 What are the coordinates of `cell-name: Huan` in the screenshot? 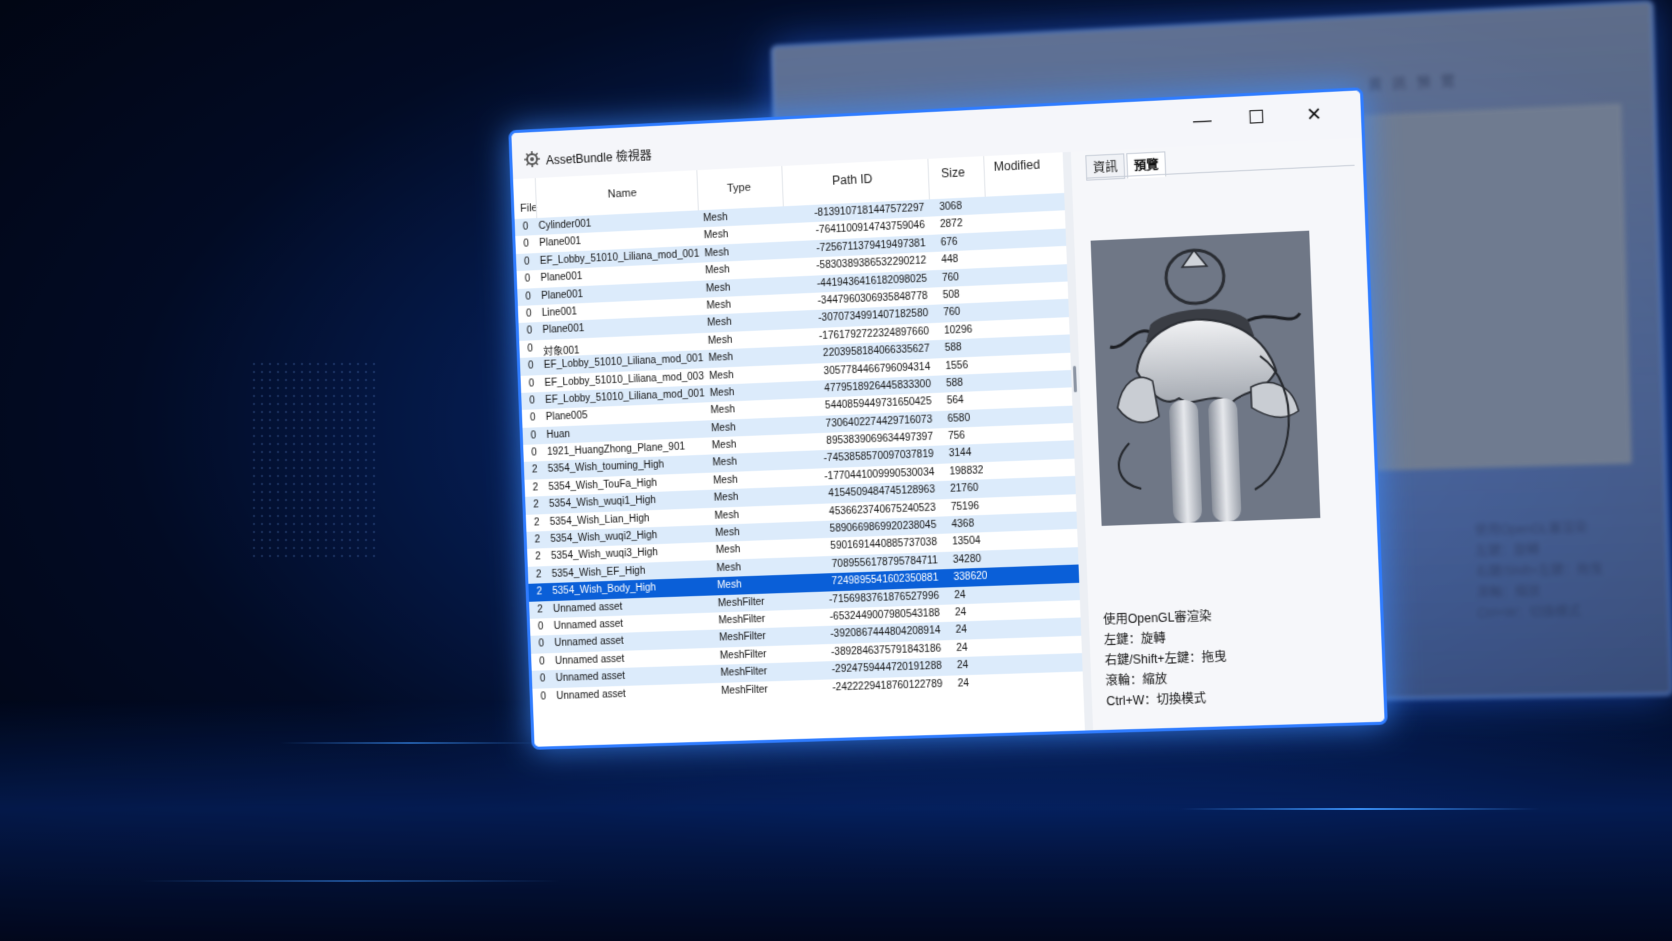 It's located at (558, 435).